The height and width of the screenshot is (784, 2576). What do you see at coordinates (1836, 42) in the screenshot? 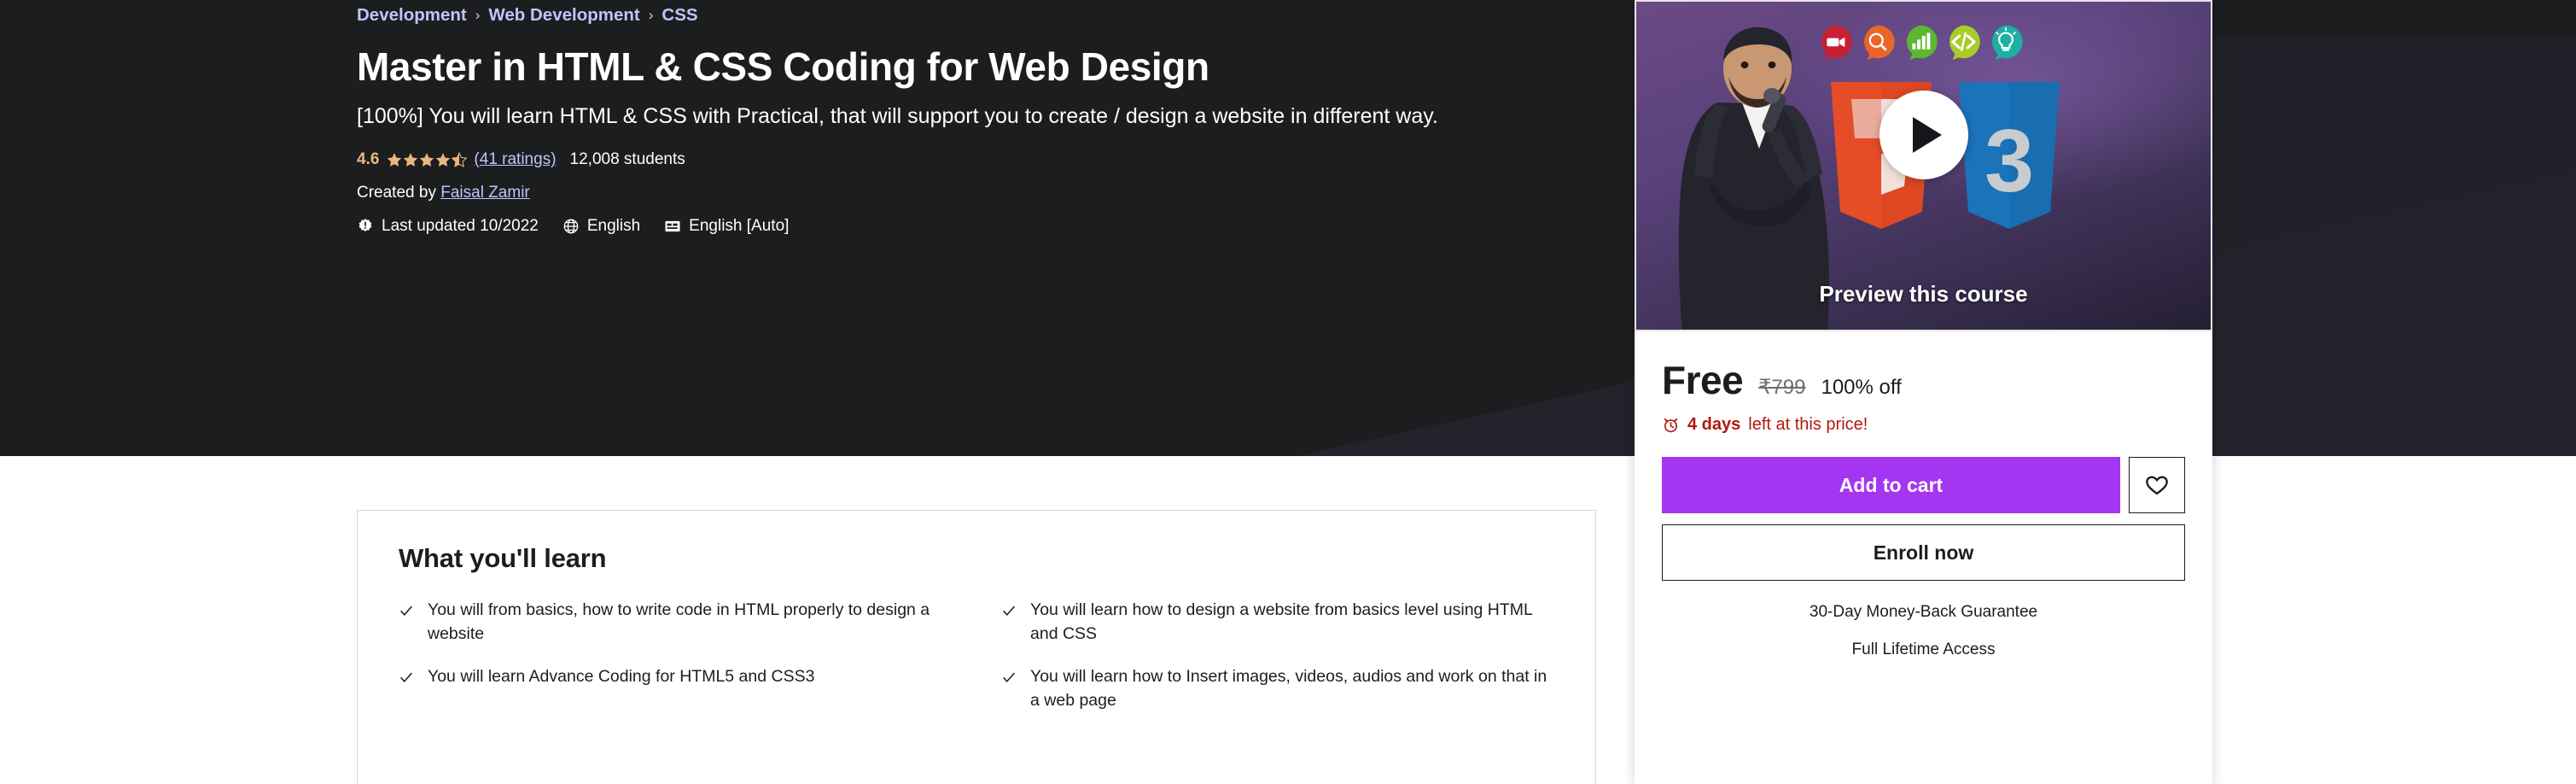
I see `video-camera-bubble-icon` at bounding box center [1836, 42].